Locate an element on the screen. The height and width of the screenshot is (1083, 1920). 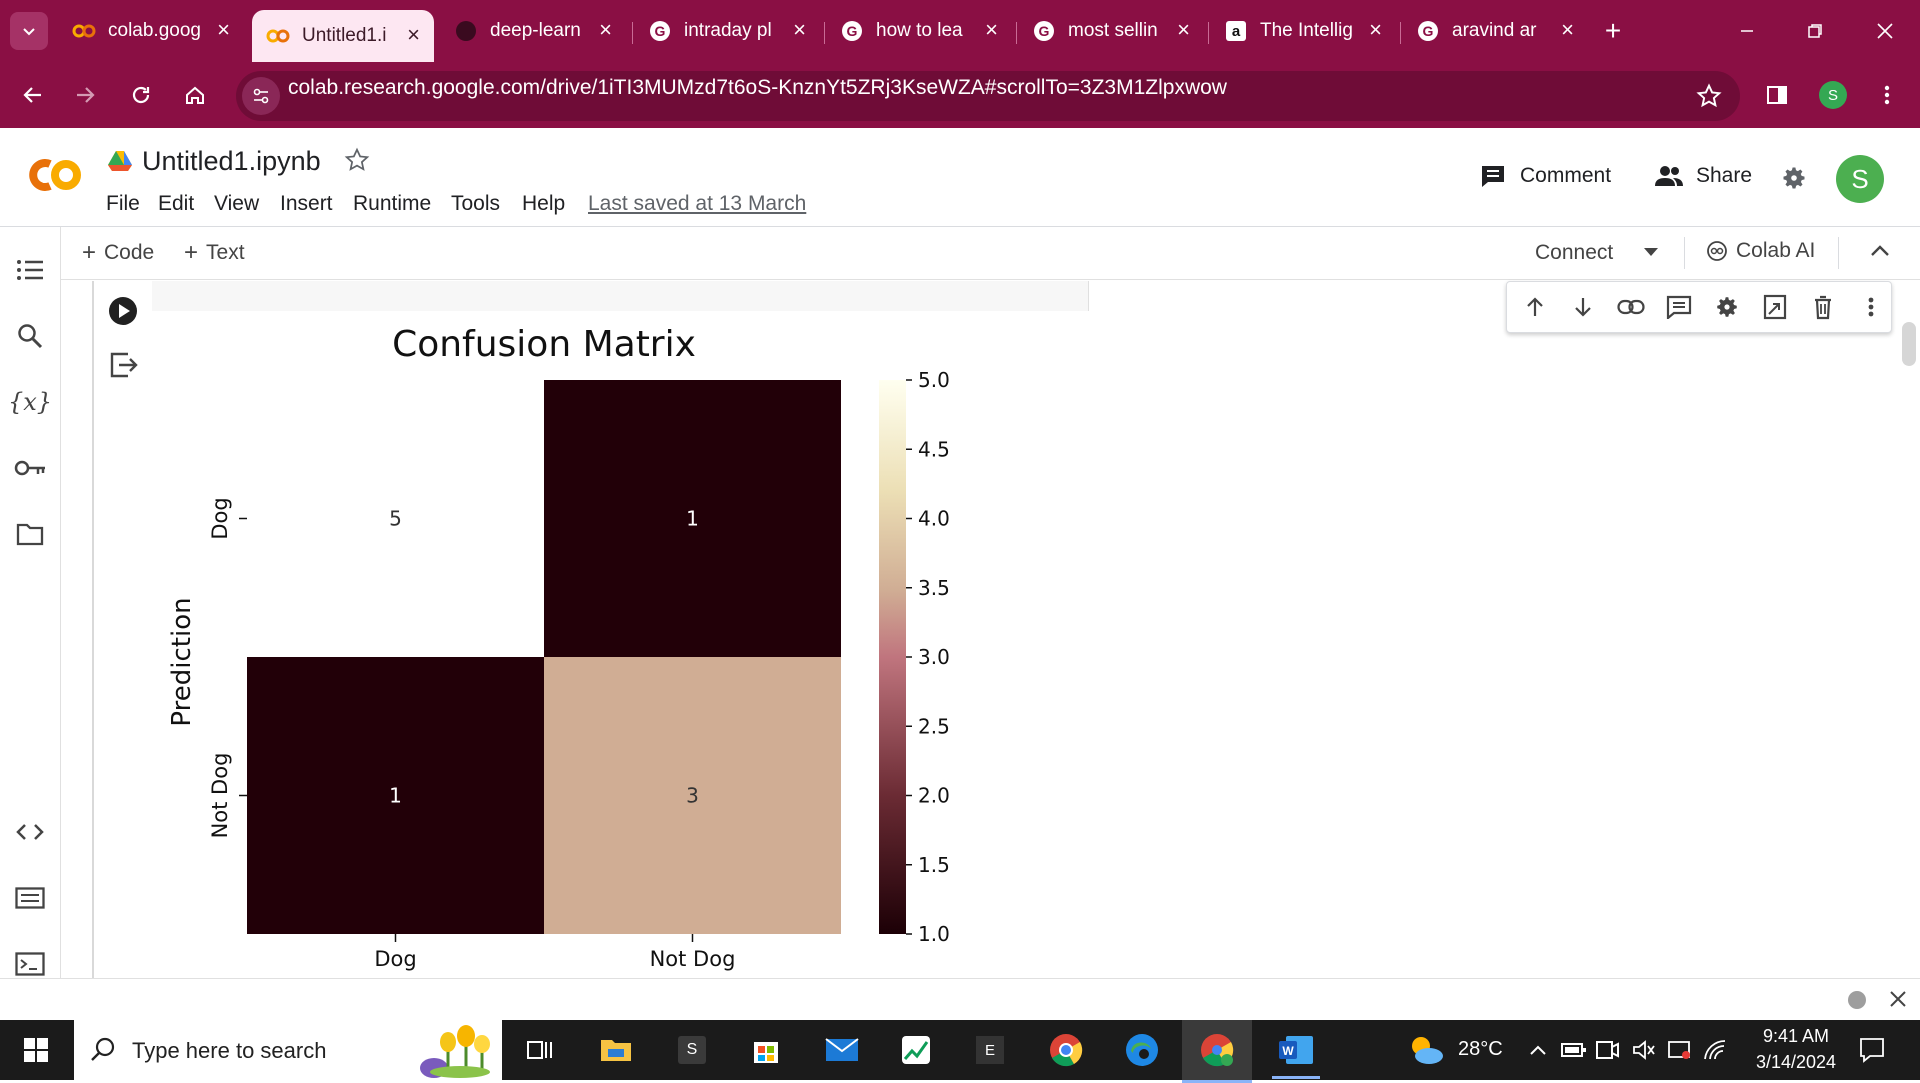
profile-avatar: S is located at coordinates (1833, 95).